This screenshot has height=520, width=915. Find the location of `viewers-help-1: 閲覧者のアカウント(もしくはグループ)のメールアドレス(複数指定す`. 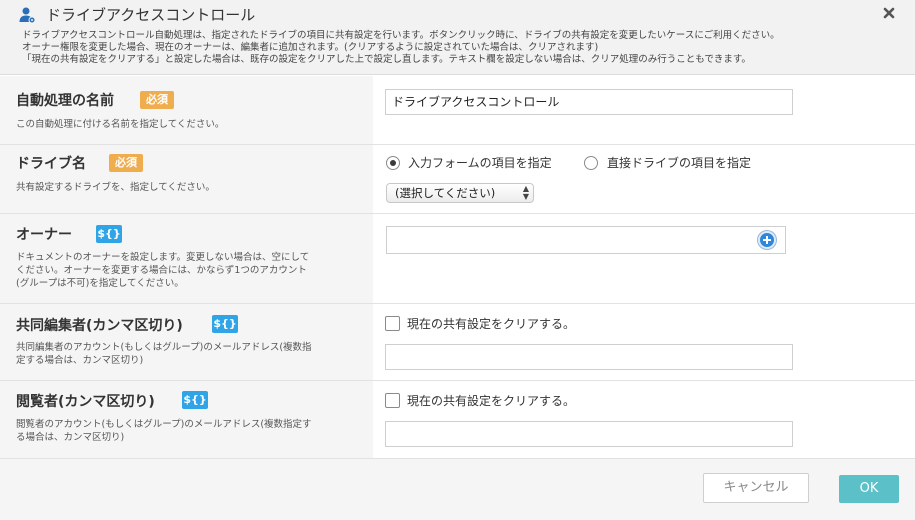

viewers-help-1: 閲覧者のアカウント(もしくはグループ)のメールアドレス(複数指定す is located at coordinates (164, 424).